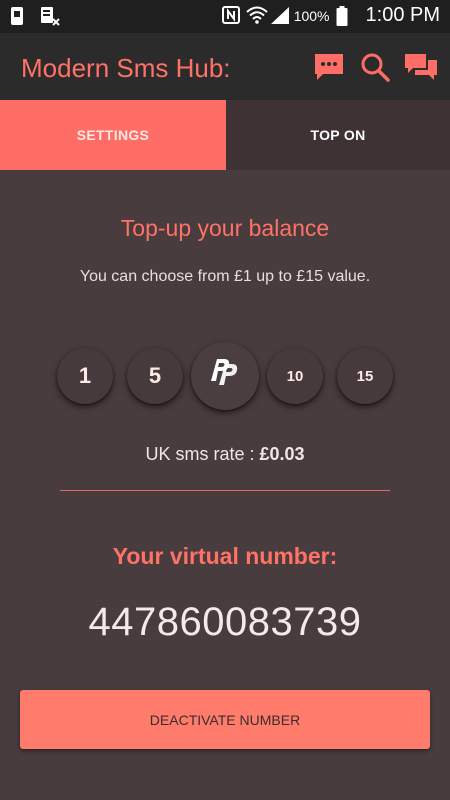  Describe the element at coordinates (225, 228) in the screenshot. I see `topup-heading: Top-up your balance` at that location.